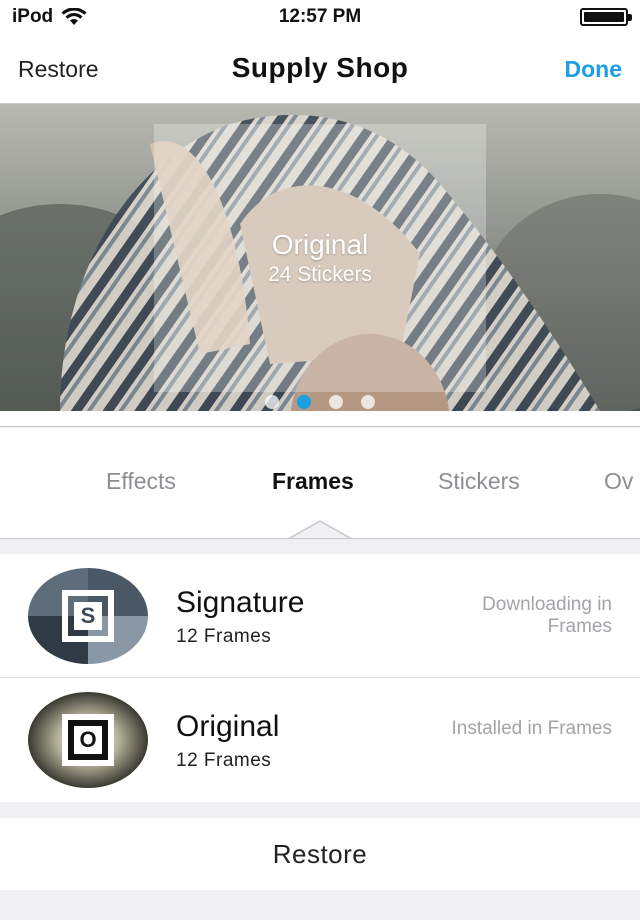  What do you see at coordinates (313, 481) in the screenshot?
I see `tab-frames: Frames` at bounding box center [313, 481].